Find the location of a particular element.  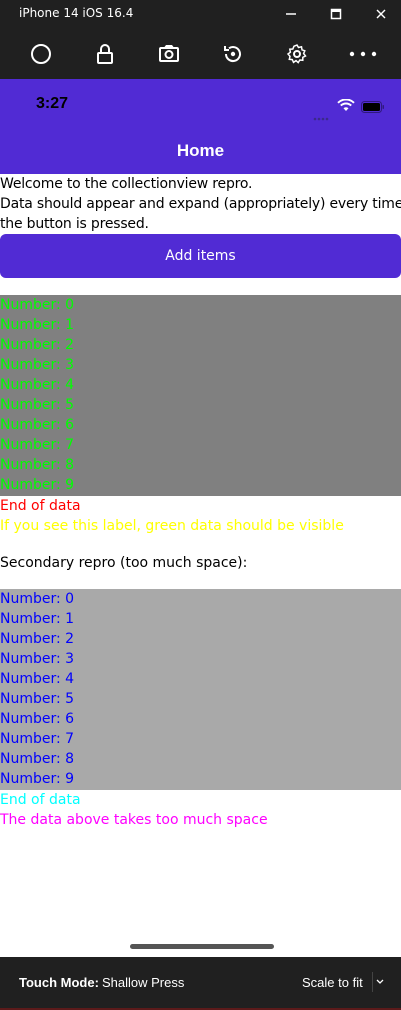

rotate-icon is located at coordinates (233, 54).